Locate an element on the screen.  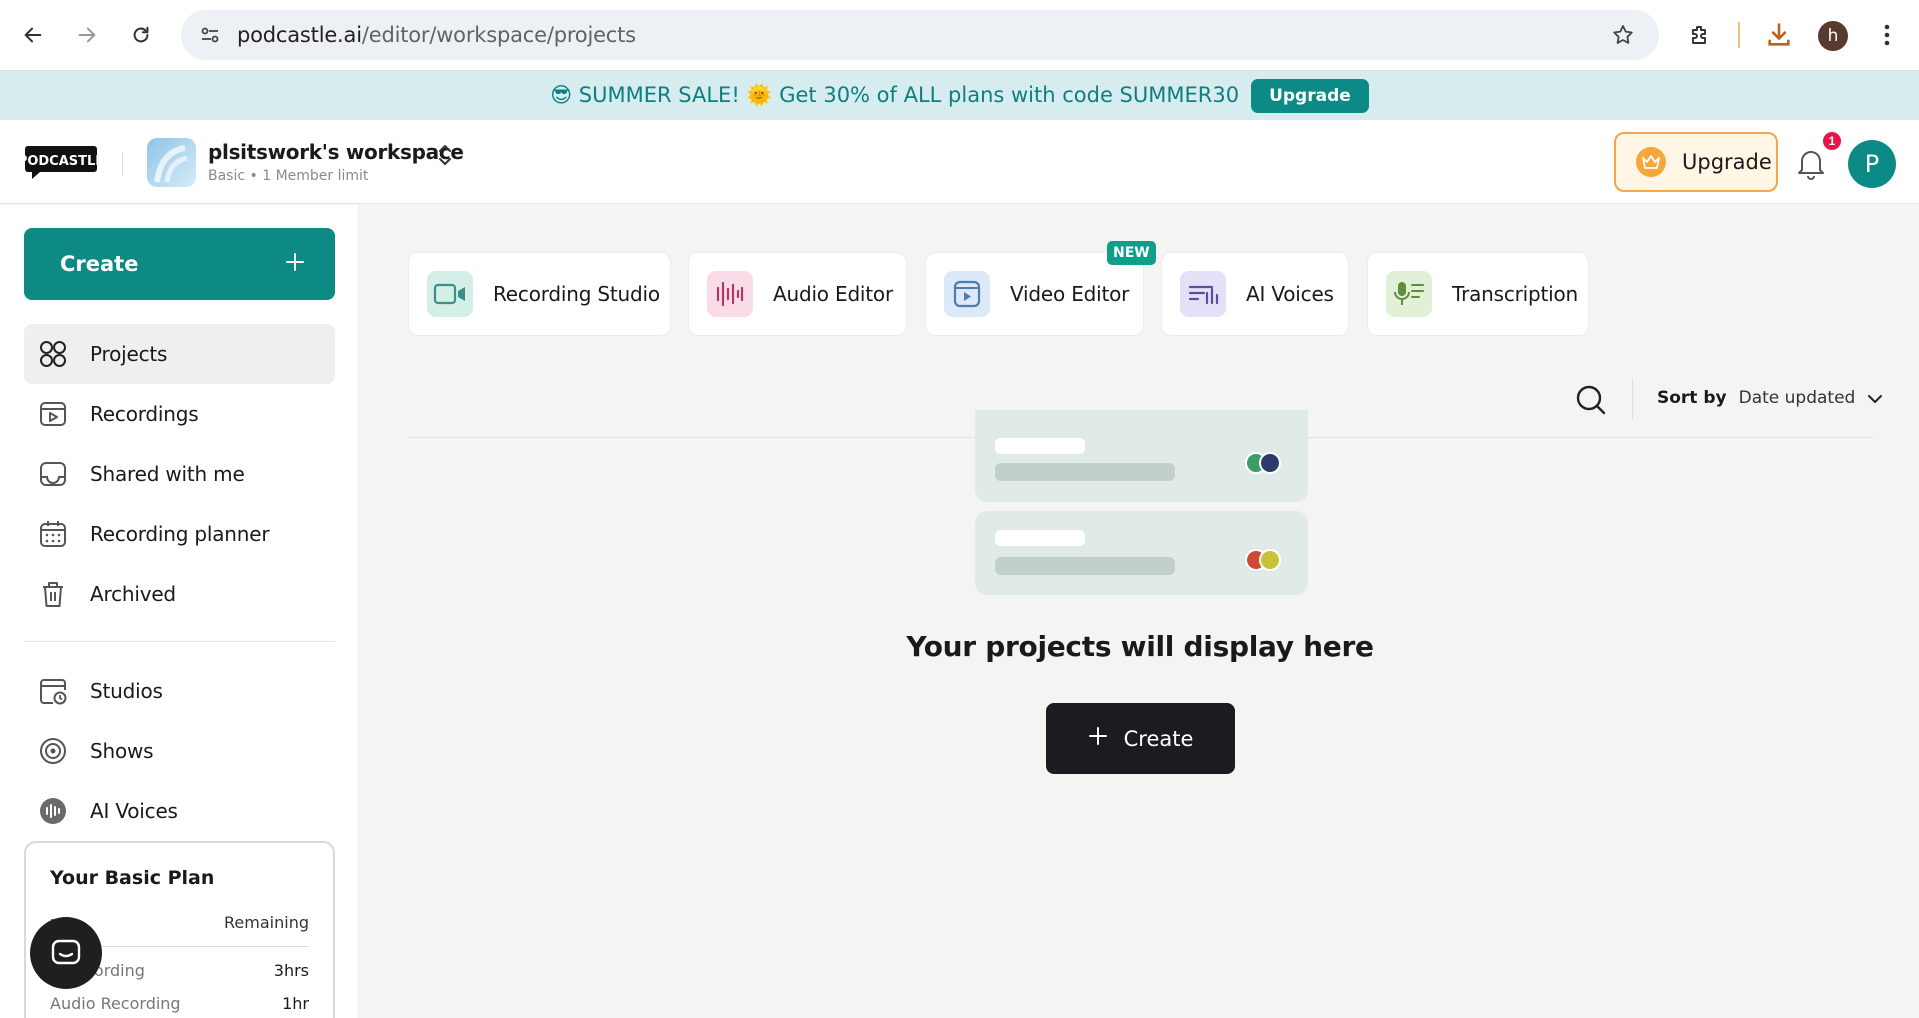
sidebar-item-projects: Projects is located at coordinates (179, 354).